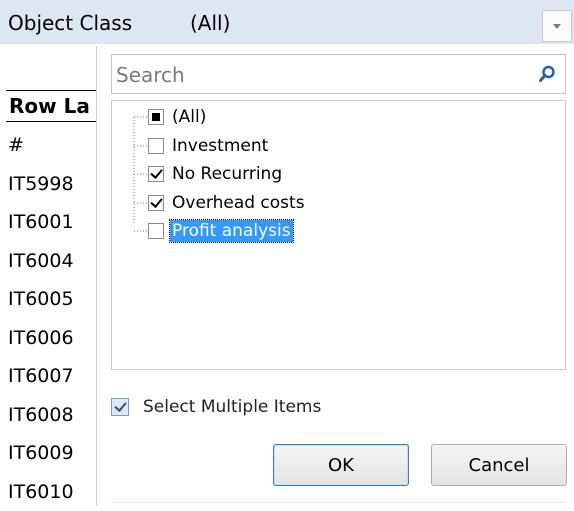 Image resolution: width=574 pixels, height=511 pixels. I want to click on row-label-cell: #, so click(41, 145).